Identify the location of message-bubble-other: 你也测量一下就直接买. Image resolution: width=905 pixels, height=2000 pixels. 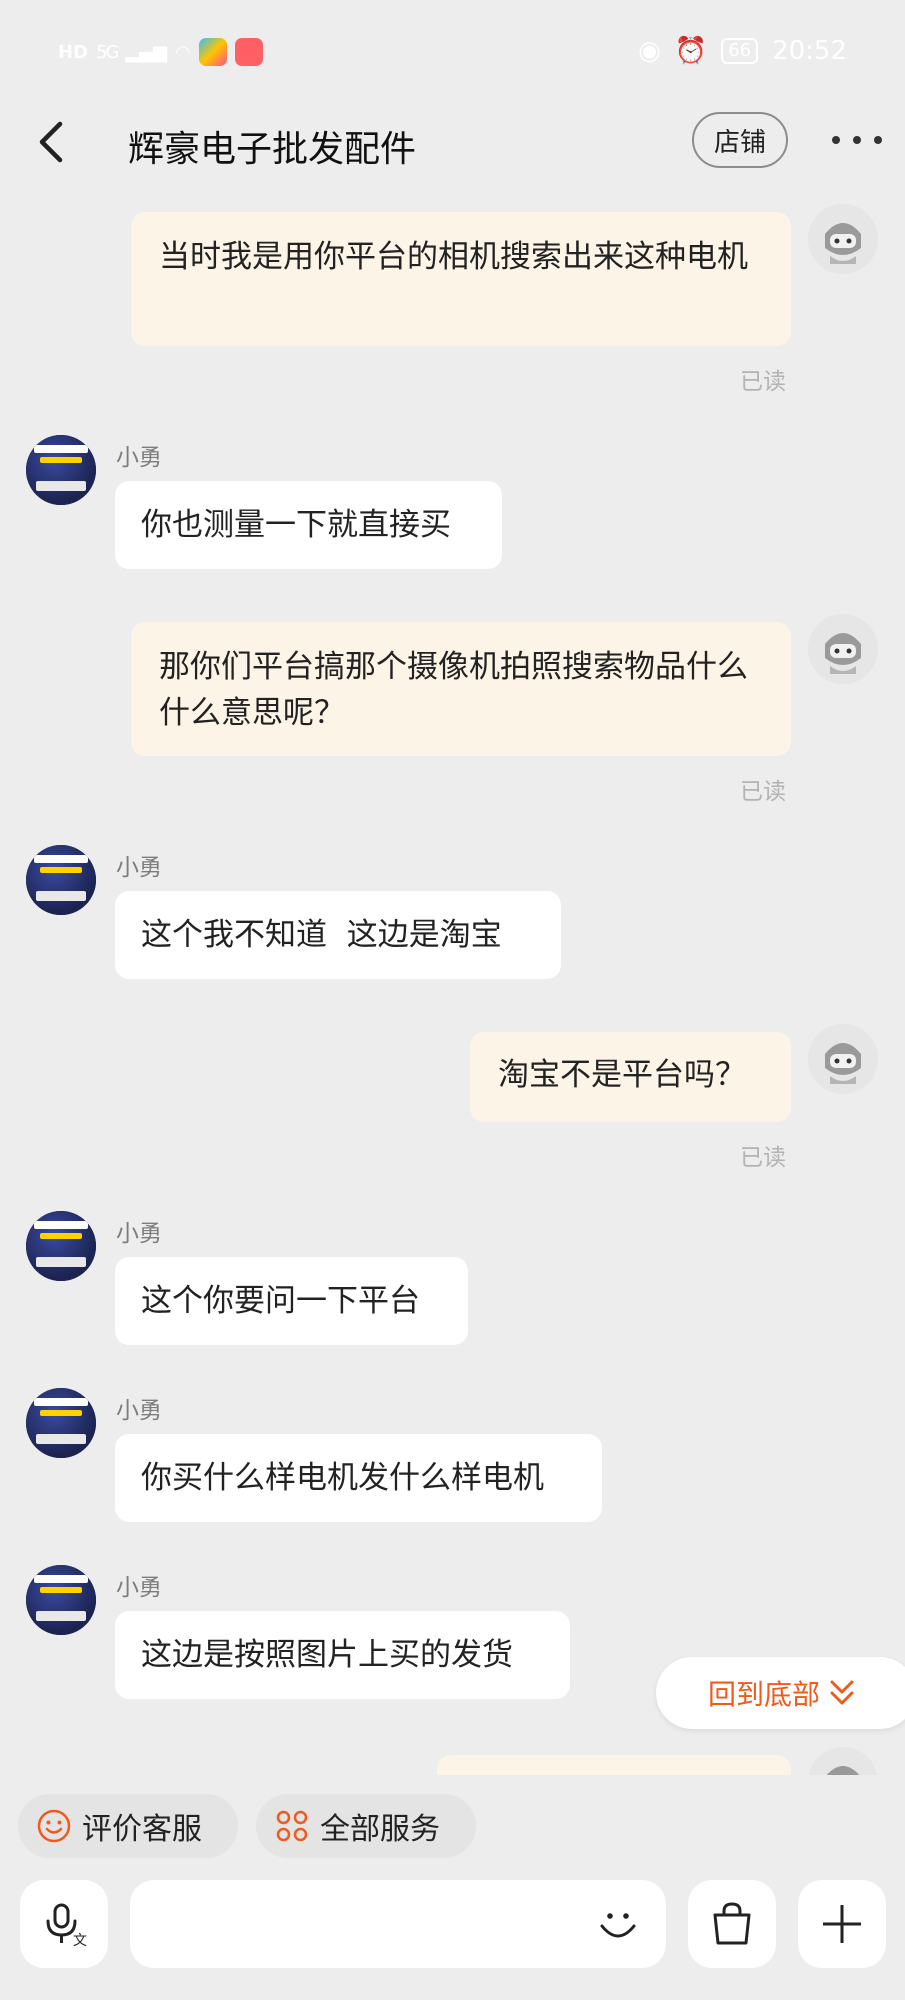
(308, 525).